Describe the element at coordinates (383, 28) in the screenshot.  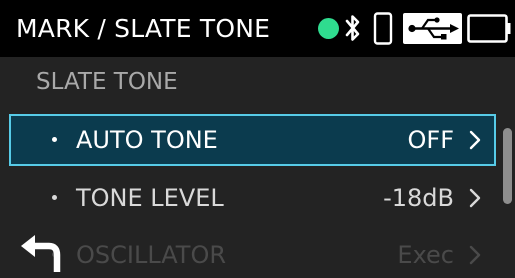
I see `phone-icon` at that location.